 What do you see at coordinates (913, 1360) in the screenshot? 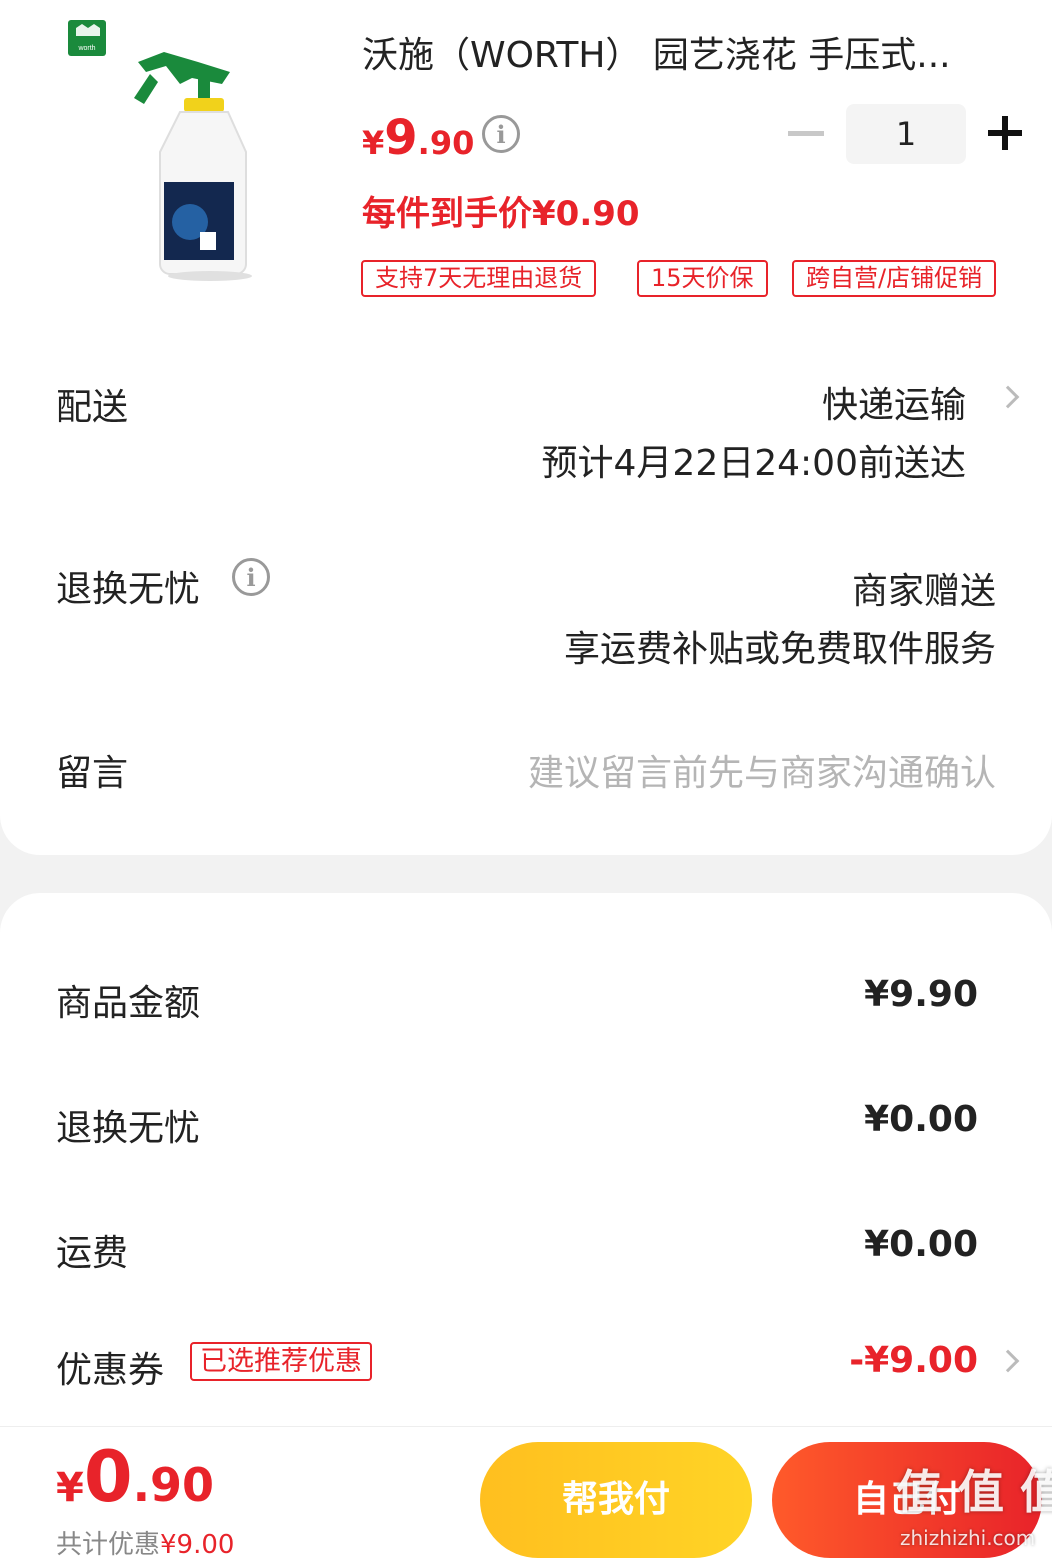
I see `coupon-value: -¥9.00` at bounding box center [913, 1360].